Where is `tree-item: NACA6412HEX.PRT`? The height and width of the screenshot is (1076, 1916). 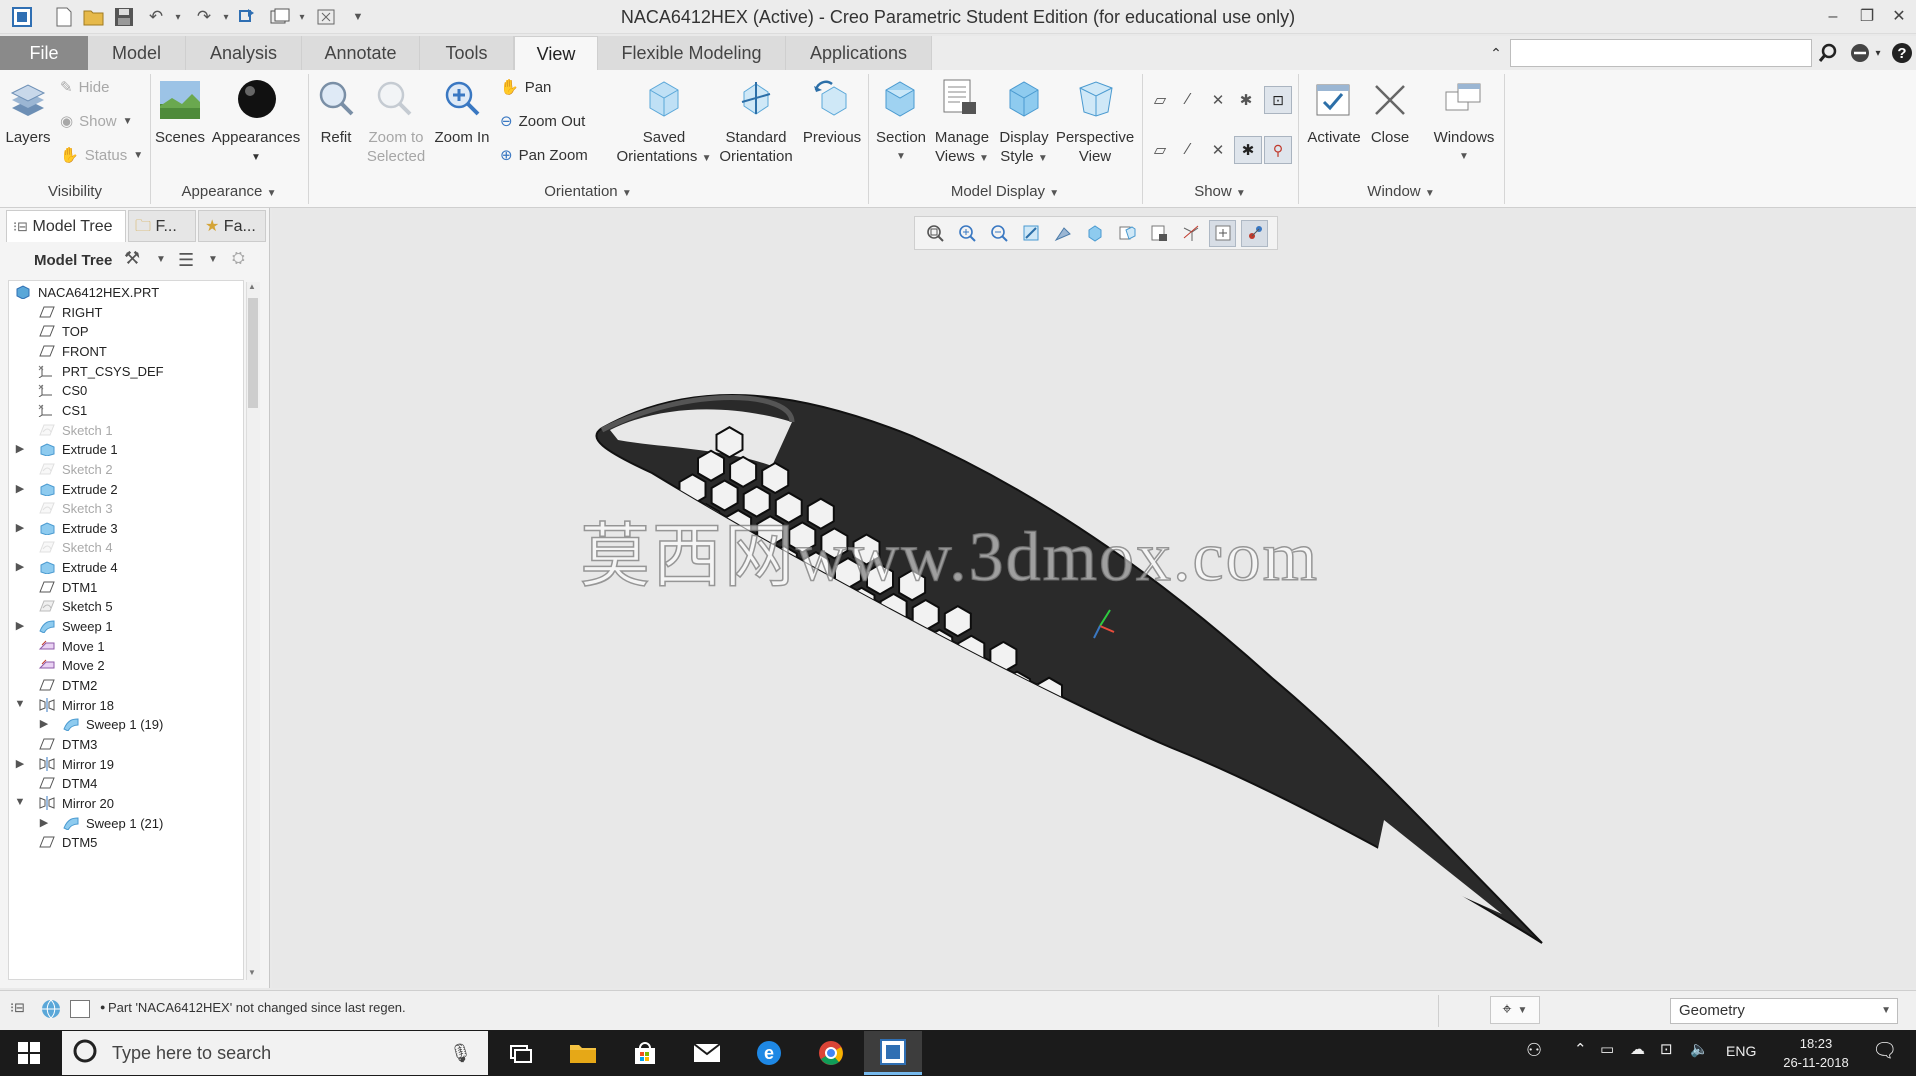 tree-item: NACA6412HEX.PRT is located at coordinates (86, 292).